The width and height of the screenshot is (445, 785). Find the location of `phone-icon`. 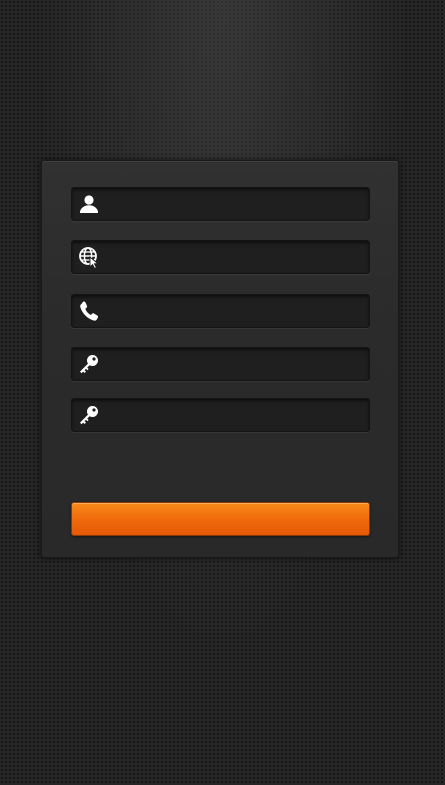

phone-icon is located at coordinates (89, 311).